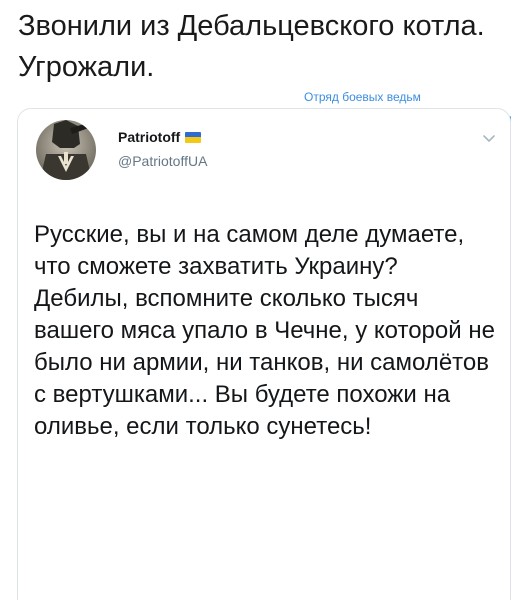  Describe the element at coordinates (149, 137) in the screenshot. I see `display-name: Patriotoff` at that location.